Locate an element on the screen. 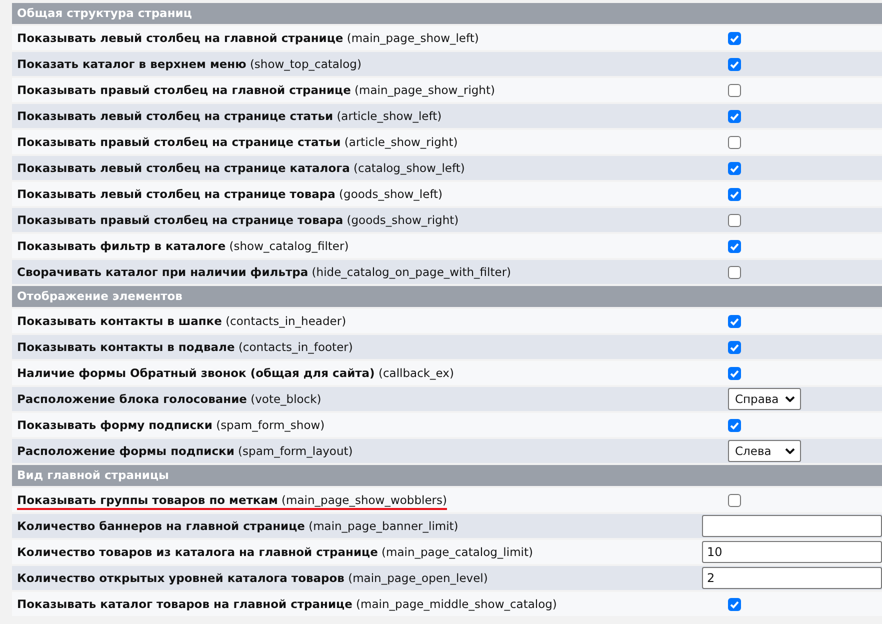 The image size is (882, 624). setting-label: Показывать фильтр в каталоге (show_catalog_filter) is located at coordinates (183, 246).